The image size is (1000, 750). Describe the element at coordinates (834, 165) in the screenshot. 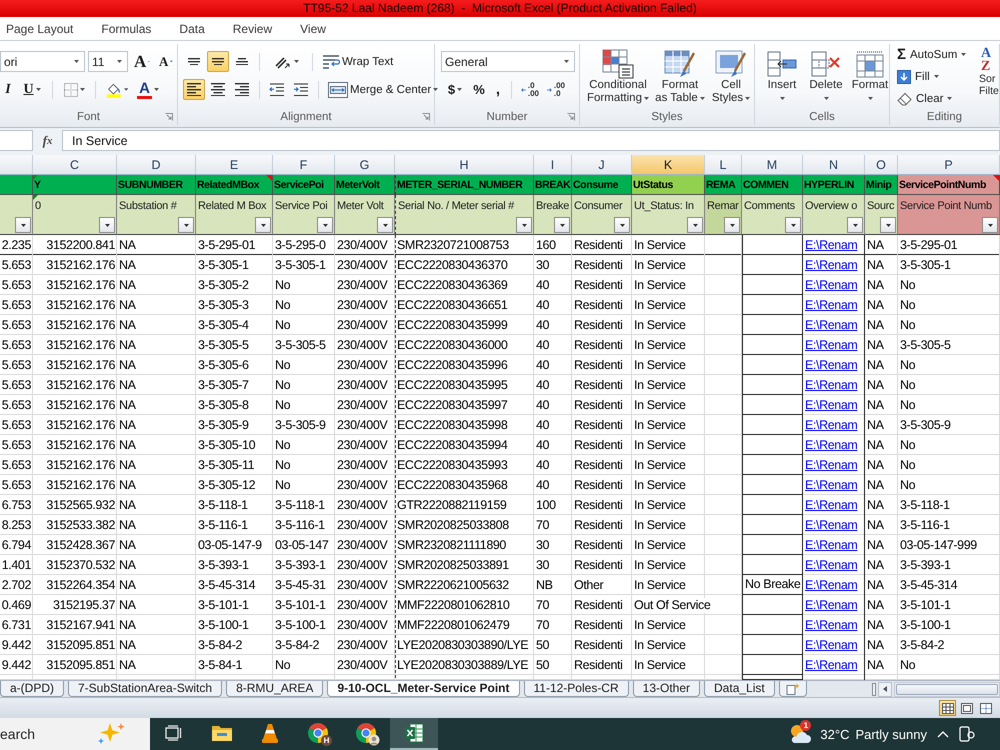

I see `column-header: N` at that location.